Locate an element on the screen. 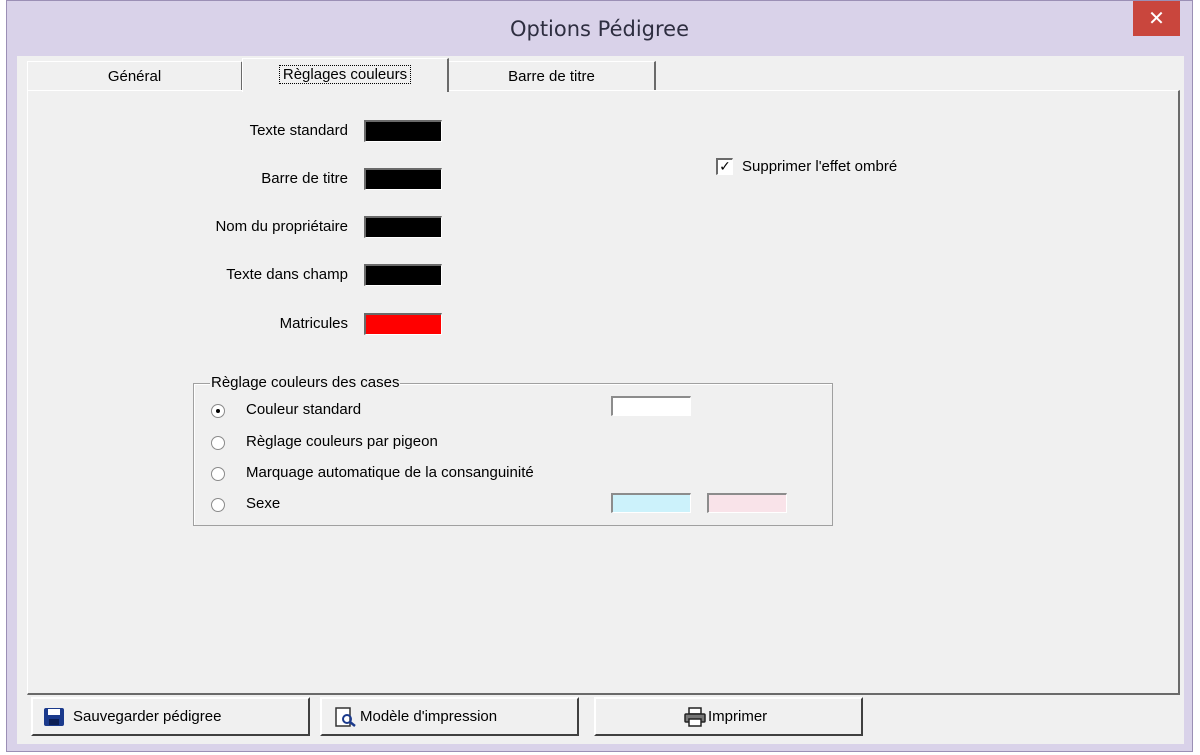  floppy-disk-icon is located at coordinates (54, 717).